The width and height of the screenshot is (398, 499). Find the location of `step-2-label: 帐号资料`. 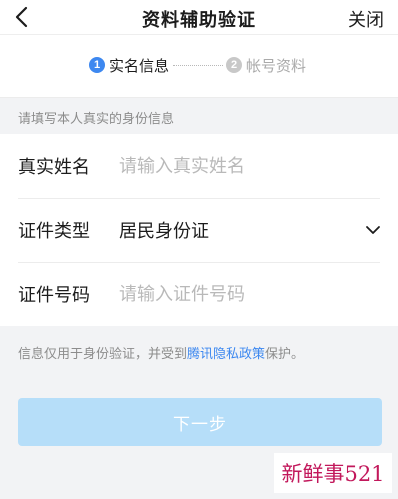

step-2-label: 帐号资料 is located at coordinates (276, 65).